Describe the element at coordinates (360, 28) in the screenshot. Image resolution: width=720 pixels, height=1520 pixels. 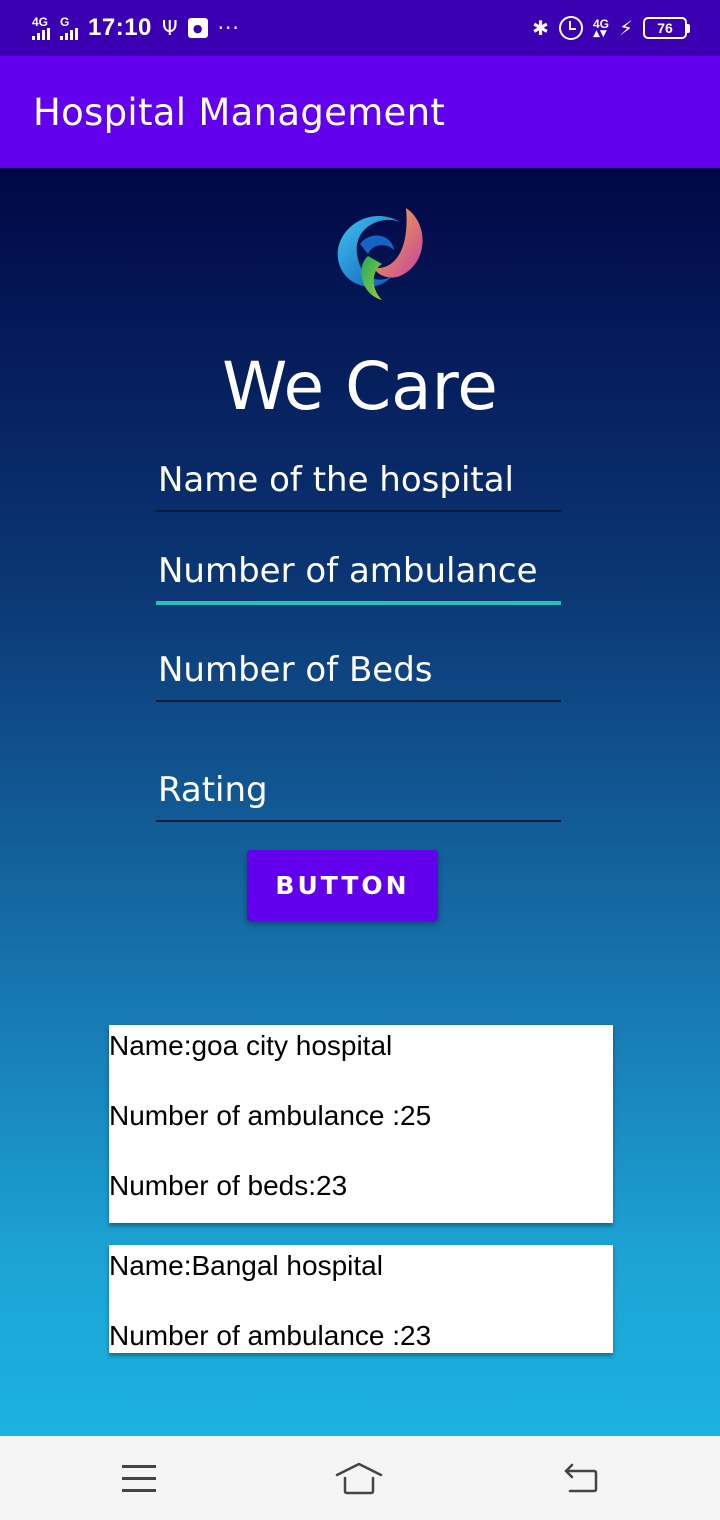
I see `status-bar: 4G G 17:10 Ψ ● ··· ✱ 4G ▲▼ ⚡ 76` at that location.